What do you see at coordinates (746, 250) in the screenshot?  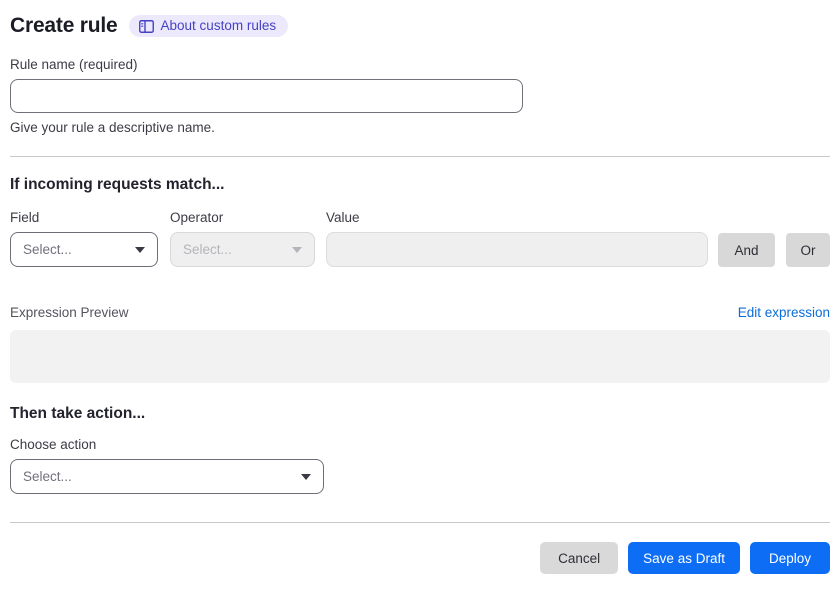 I see `and-button: And` at bounding box center [746, 250].